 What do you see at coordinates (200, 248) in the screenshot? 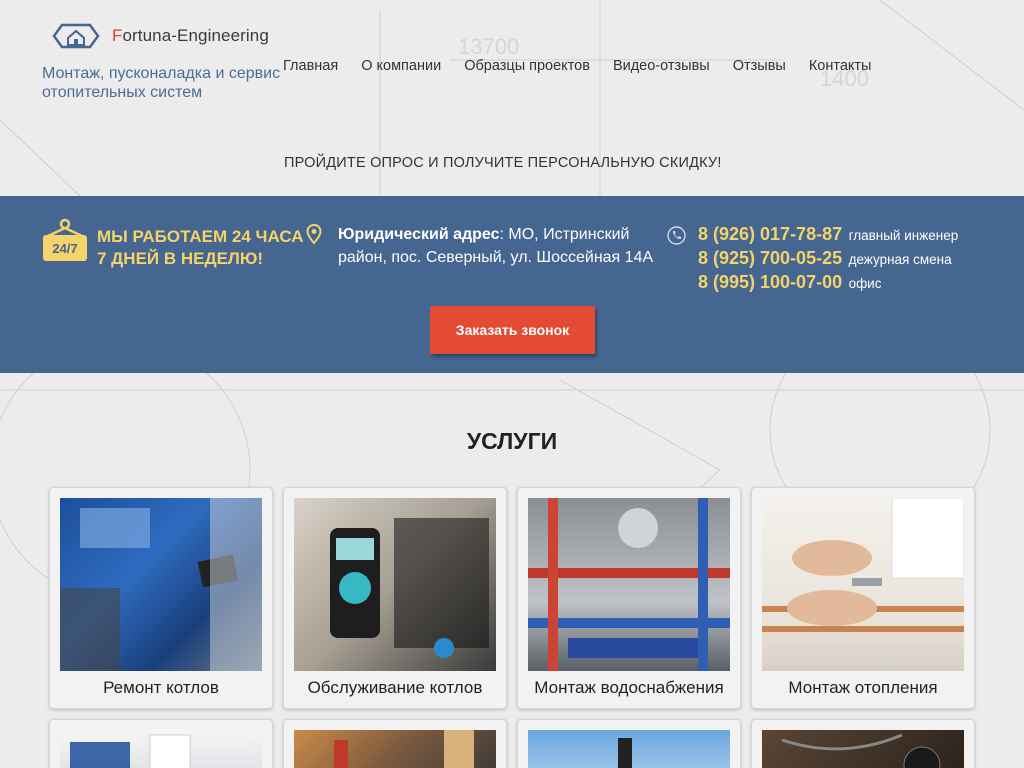
I see `work-hours: МЫ РАБОТАЕМ 24 ЧАСА 7 ДНЕЙ В НЕДЕЛЮ!` at bounding box center [200, 248].